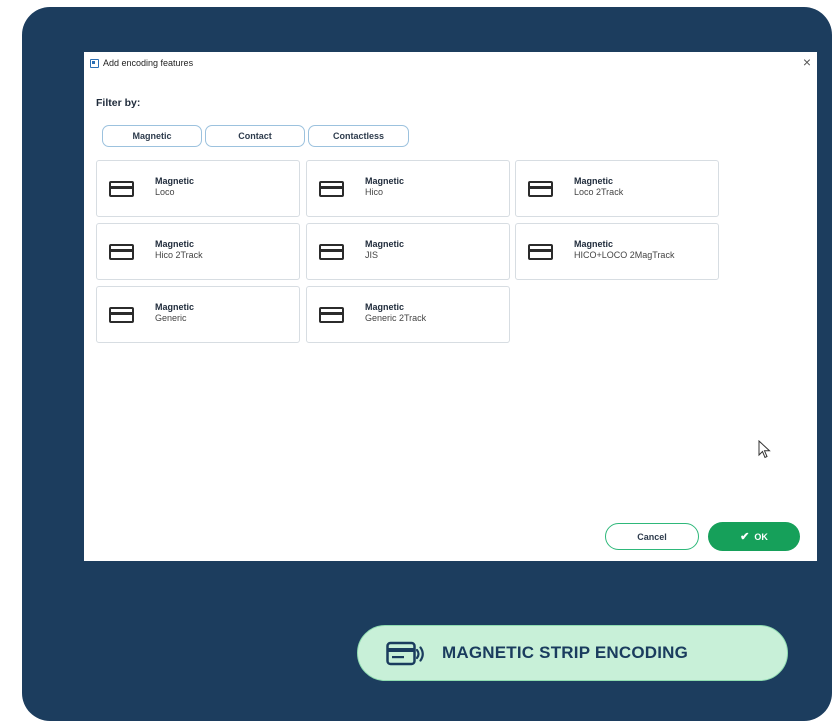 The image size is (837, 724). I want to click on card-subtitle: JIS, so click(372, 255).